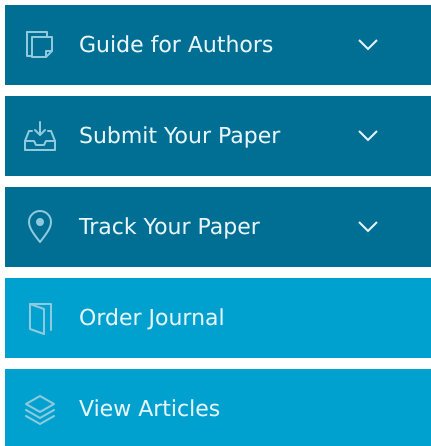 Image resolution: width=431 pixels, height=446 pixels. Describe the element at coordinates (180, 136) in the screenshot. I see `menu-label: Submit Your Paper` at that location.